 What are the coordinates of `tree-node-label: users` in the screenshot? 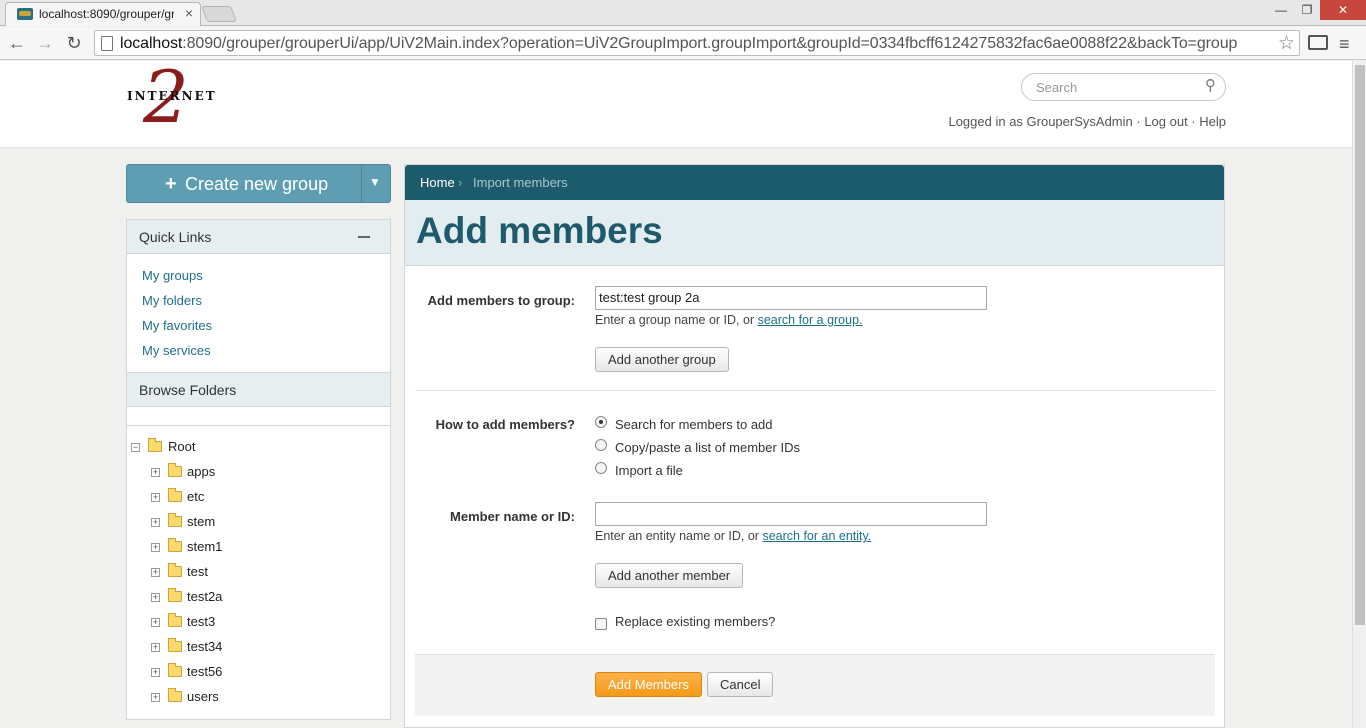 It's located at (203, 696).